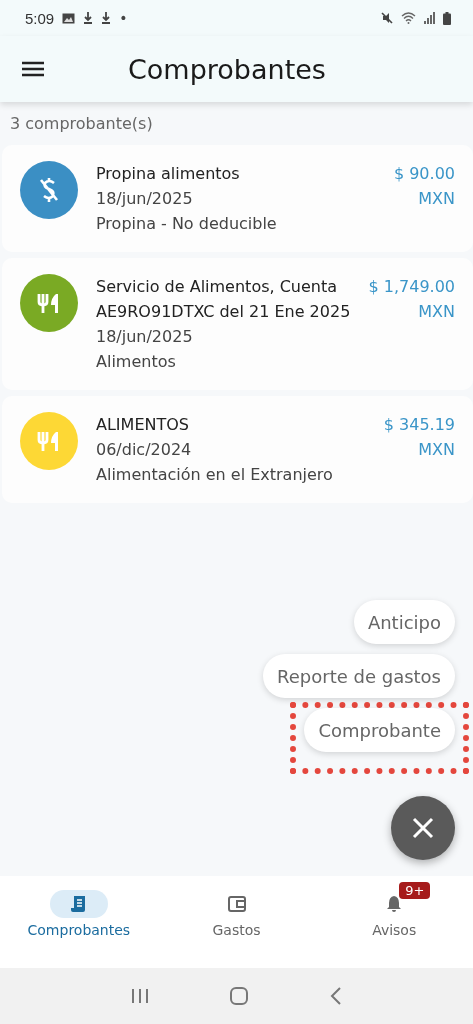 This screenshot has width=473, height=1024. I want to click on signal-icon, so click(429, 18).